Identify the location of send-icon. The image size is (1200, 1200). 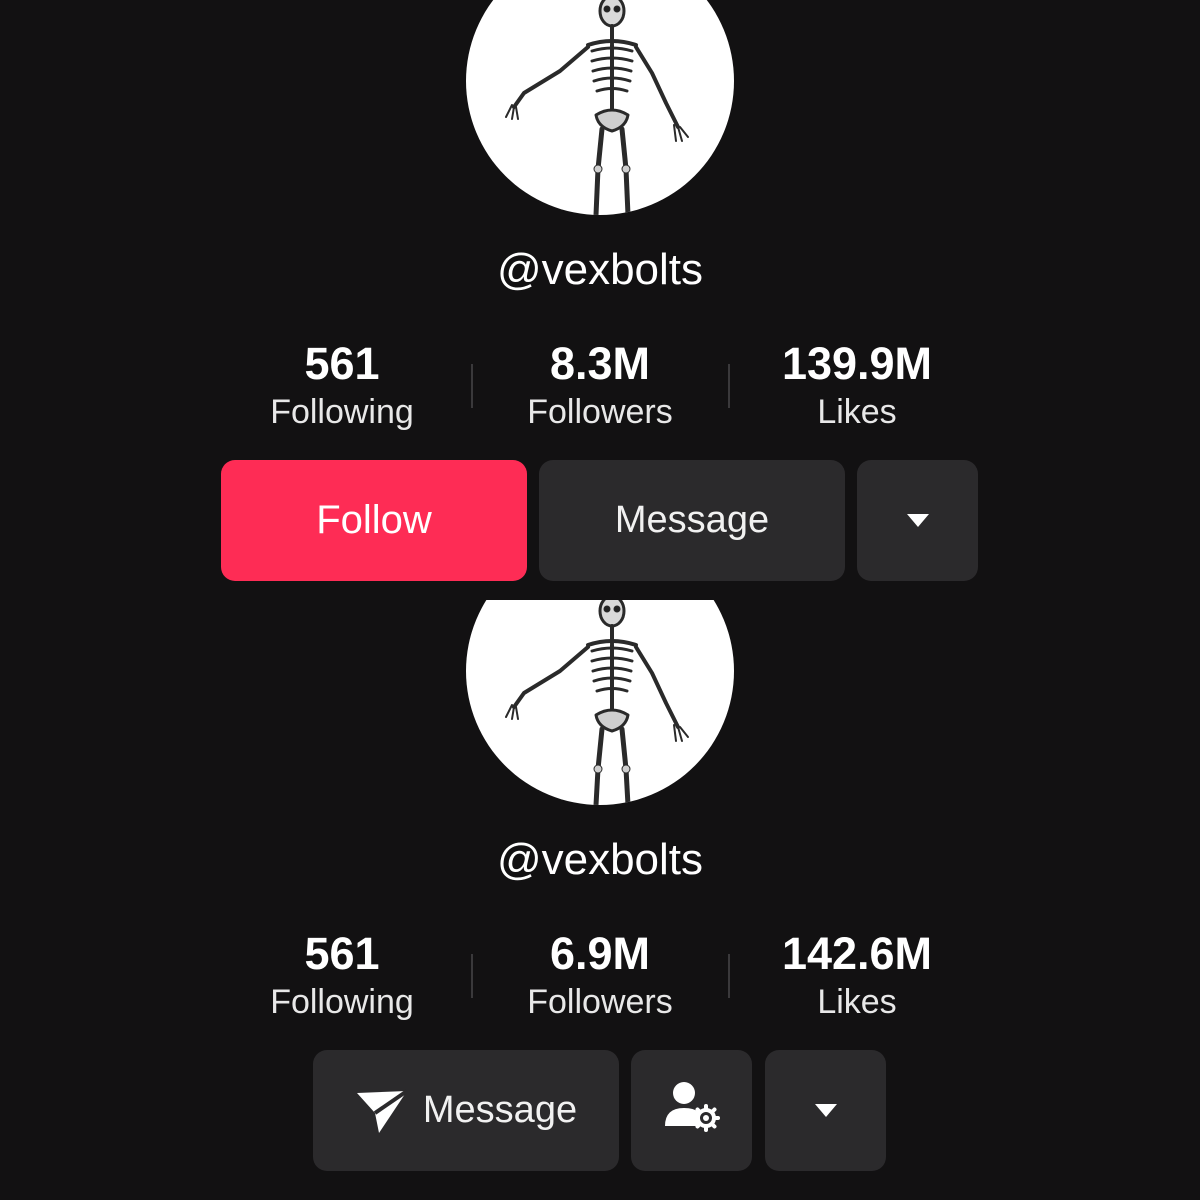
(382, 1111).